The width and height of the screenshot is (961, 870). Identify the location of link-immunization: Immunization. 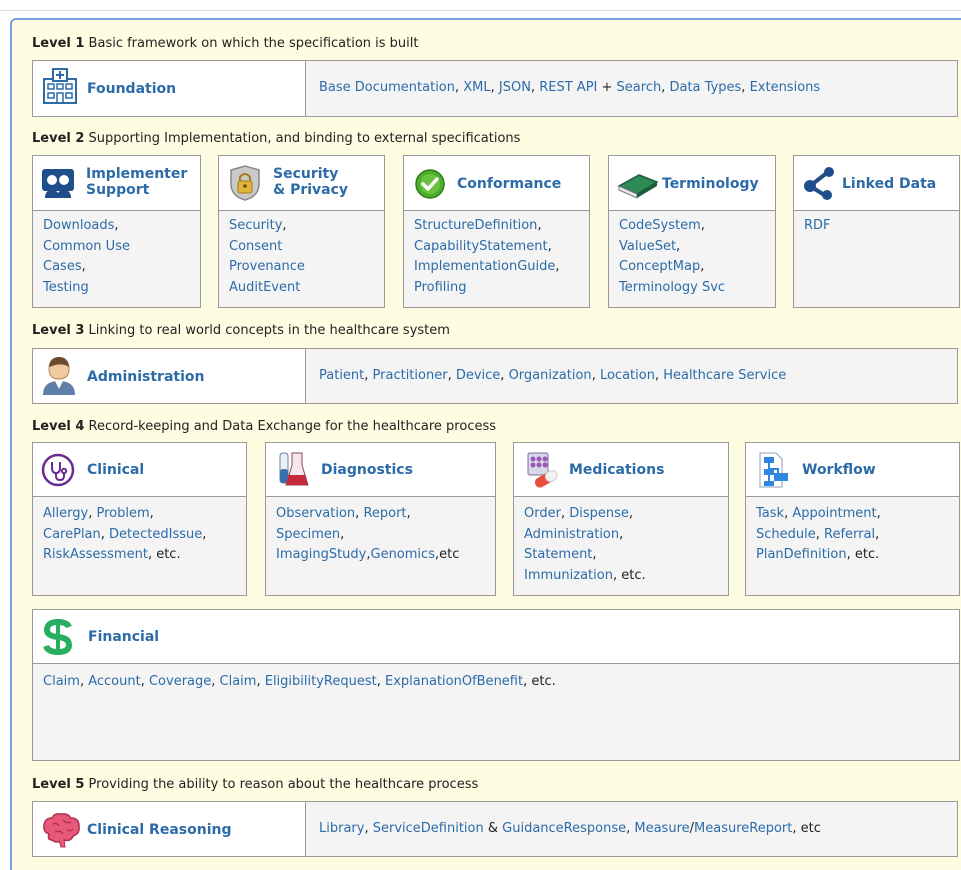
(568, 575).